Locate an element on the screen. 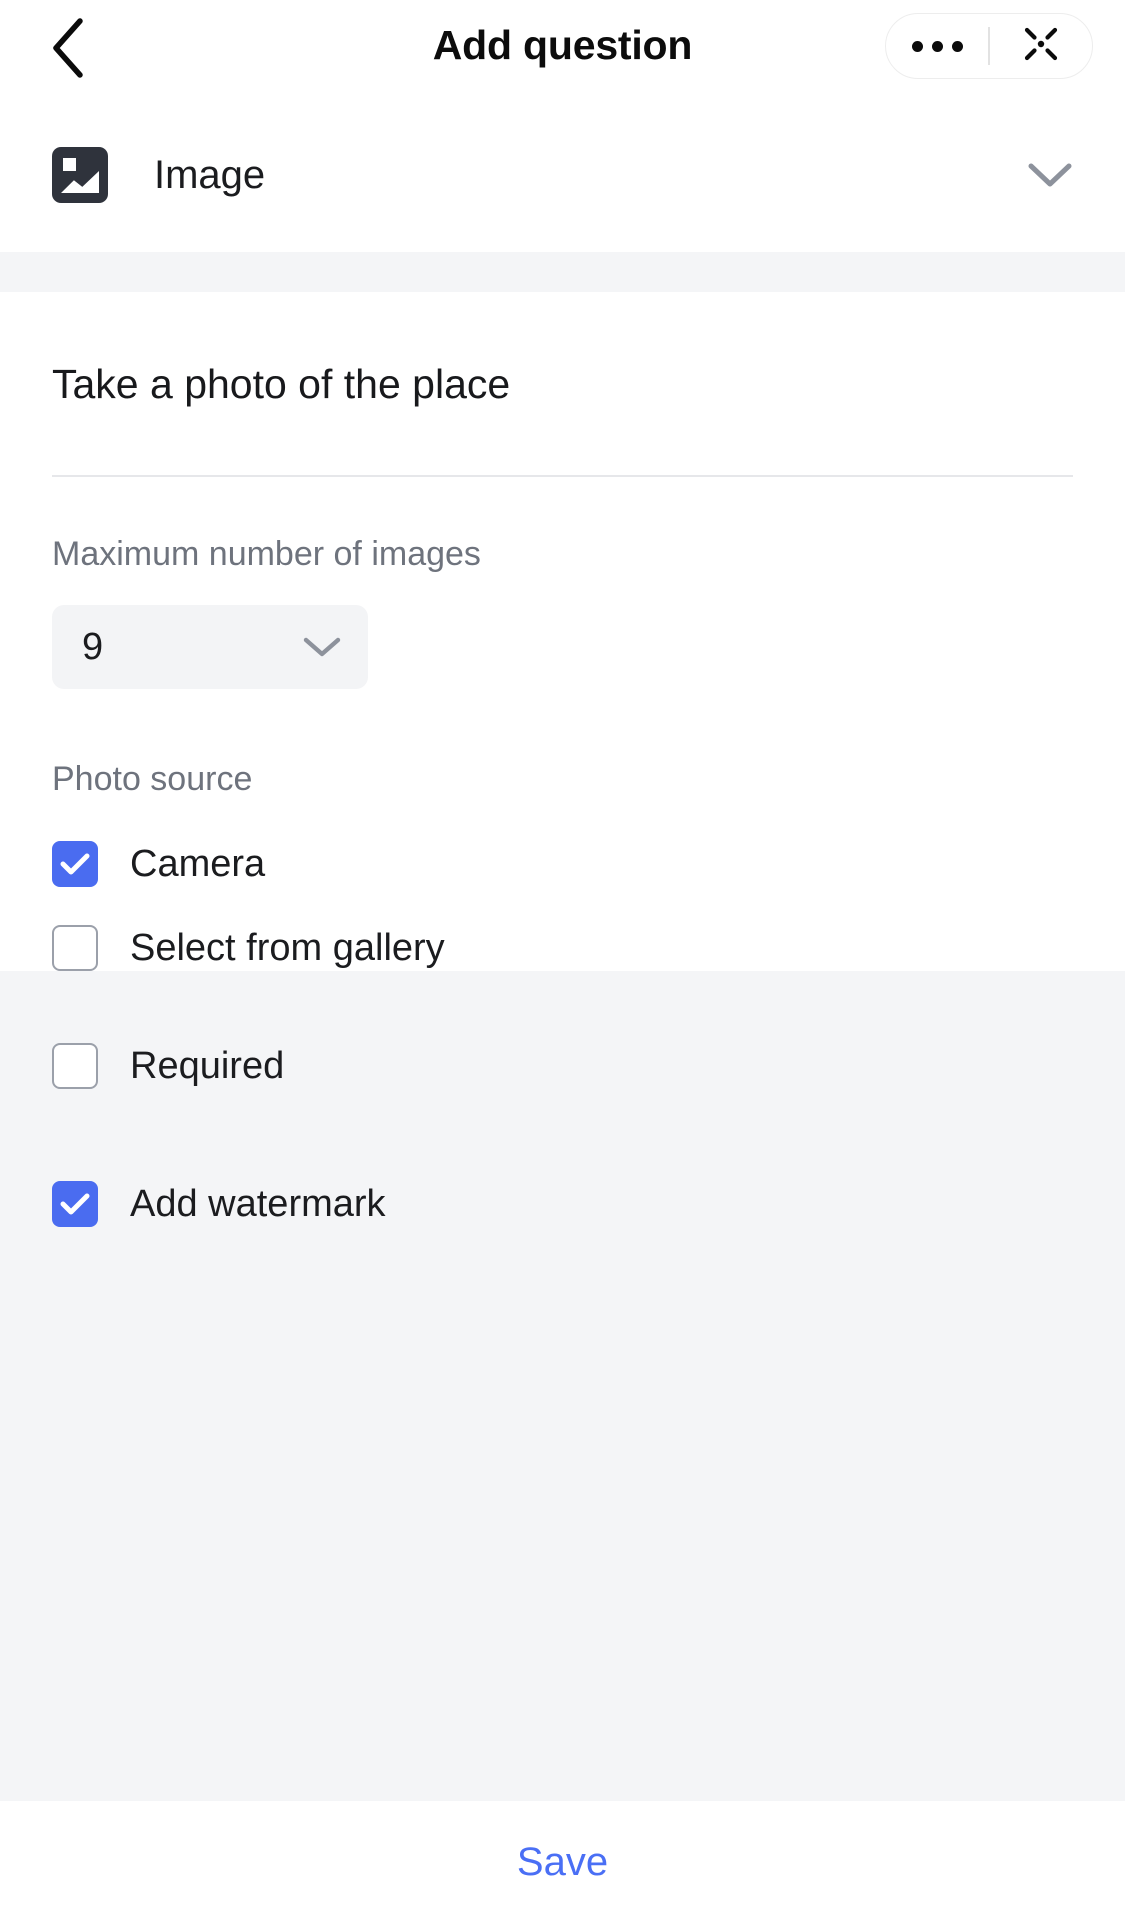 Image resolution: width=1125 pixels, height=1923 pixels. question-type-row: Image is located at coordinates (562, 175).